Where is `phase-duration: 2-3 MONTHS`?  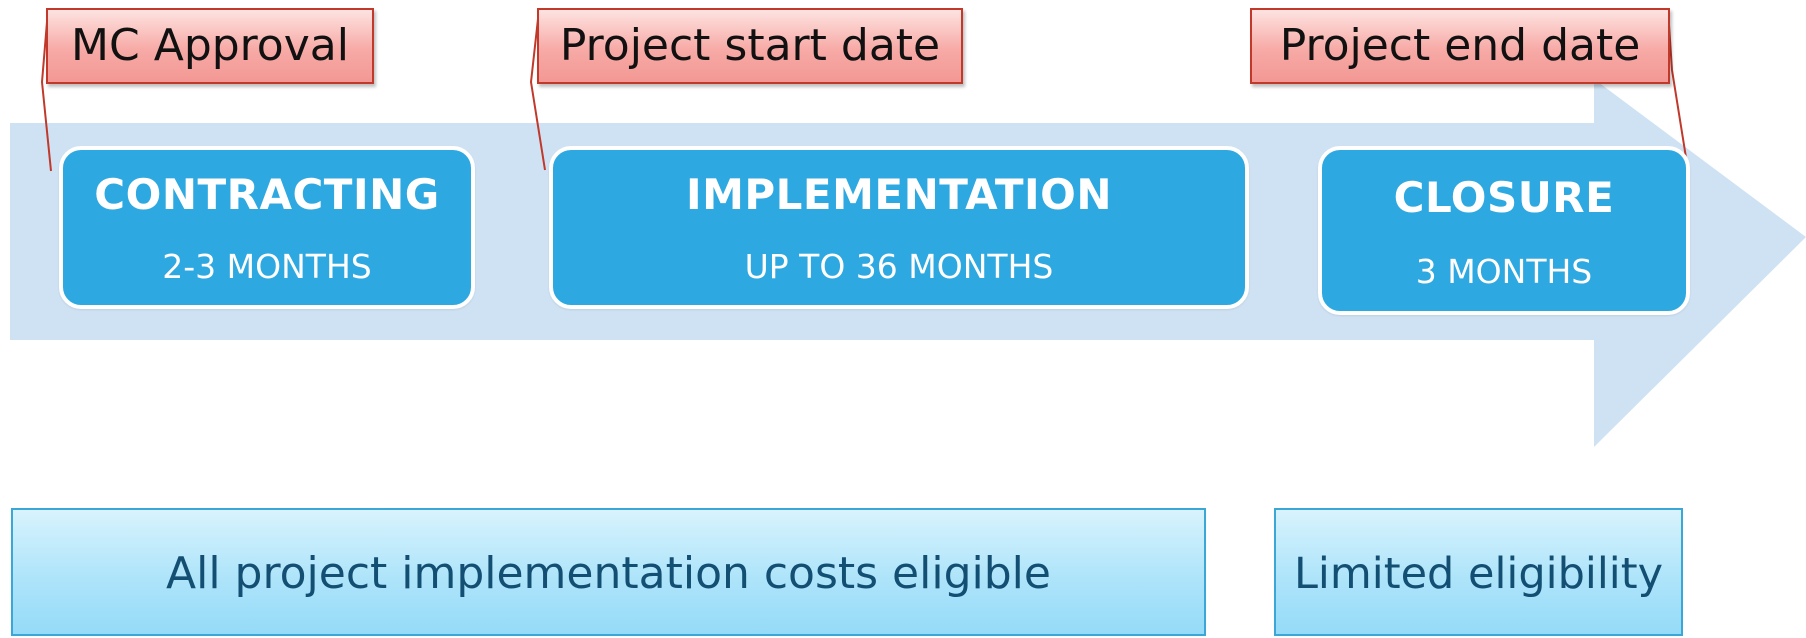 phase-duration: 2-3 MONTHS is located at coordinates (267, 266).